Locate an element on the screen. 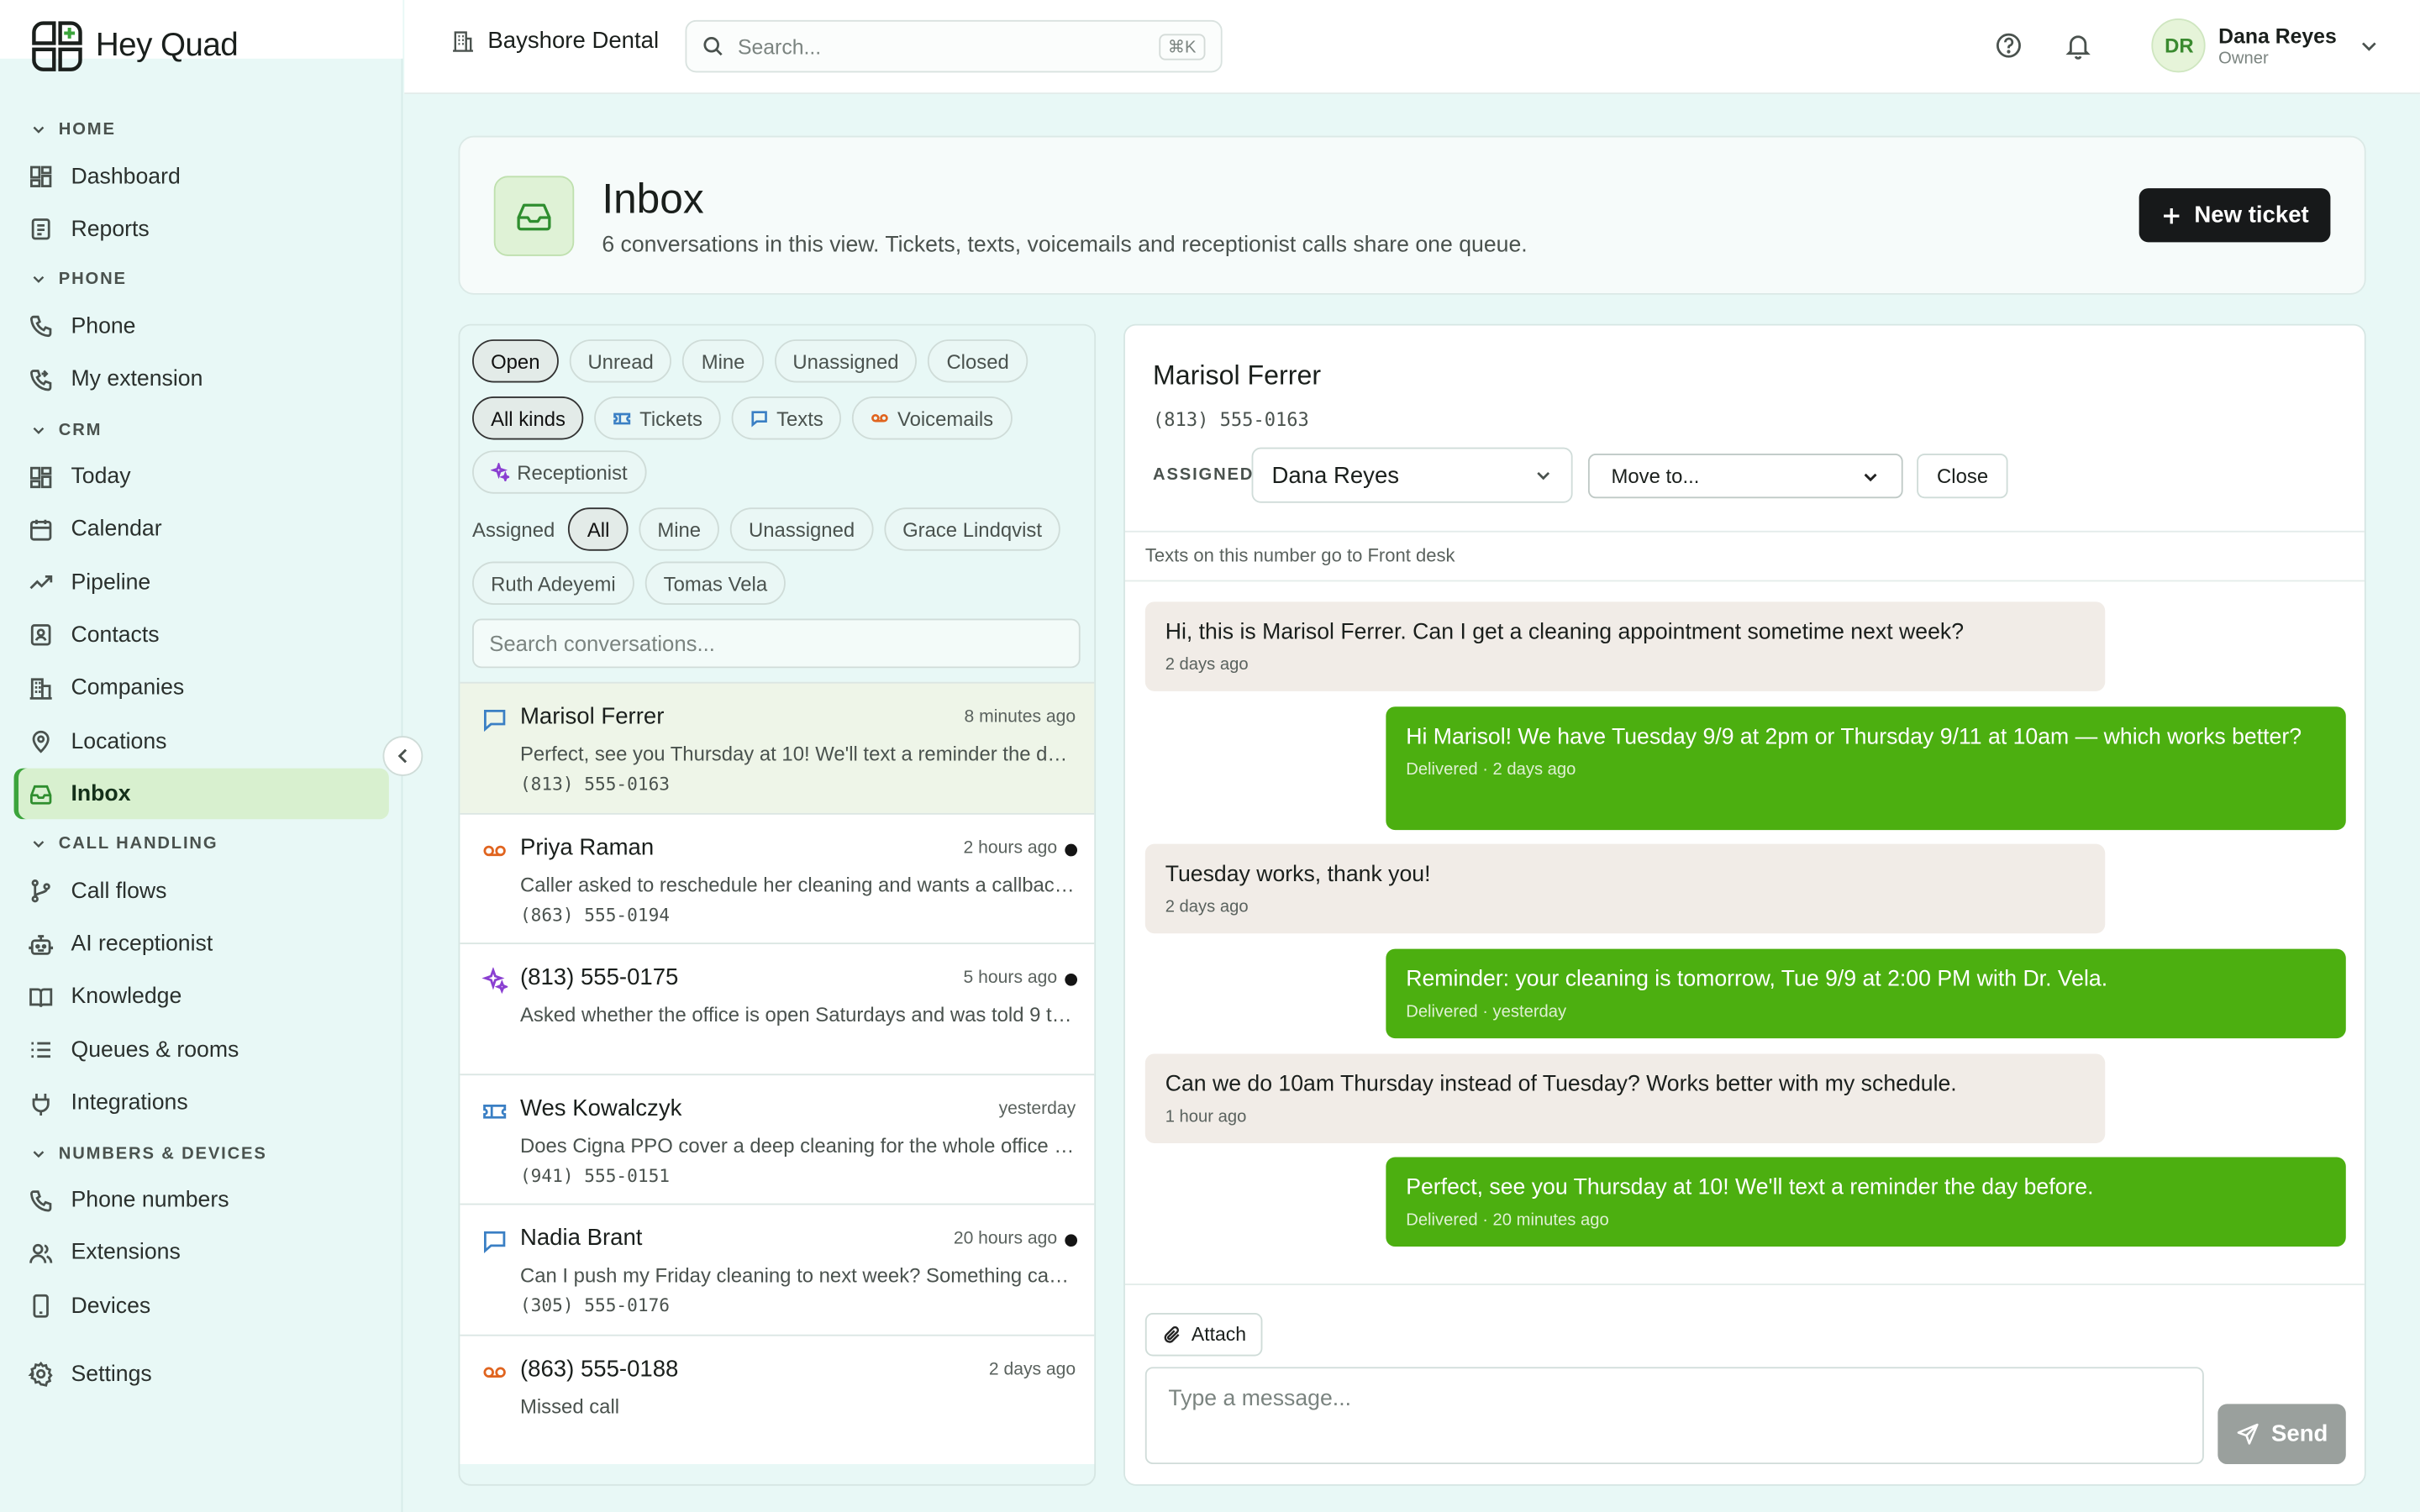  settings-icon is located at coordinates (40, 1375).